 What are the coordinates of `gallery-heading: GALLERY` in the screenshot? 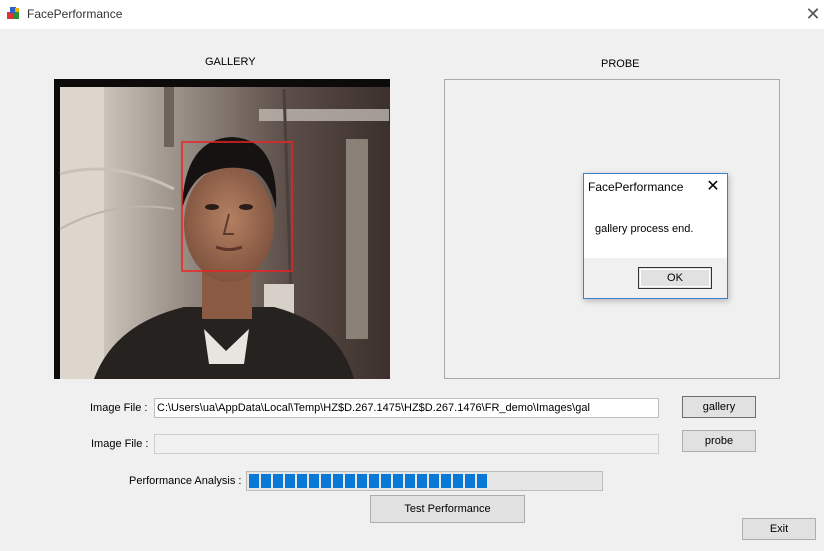 It's located at (230, 62).